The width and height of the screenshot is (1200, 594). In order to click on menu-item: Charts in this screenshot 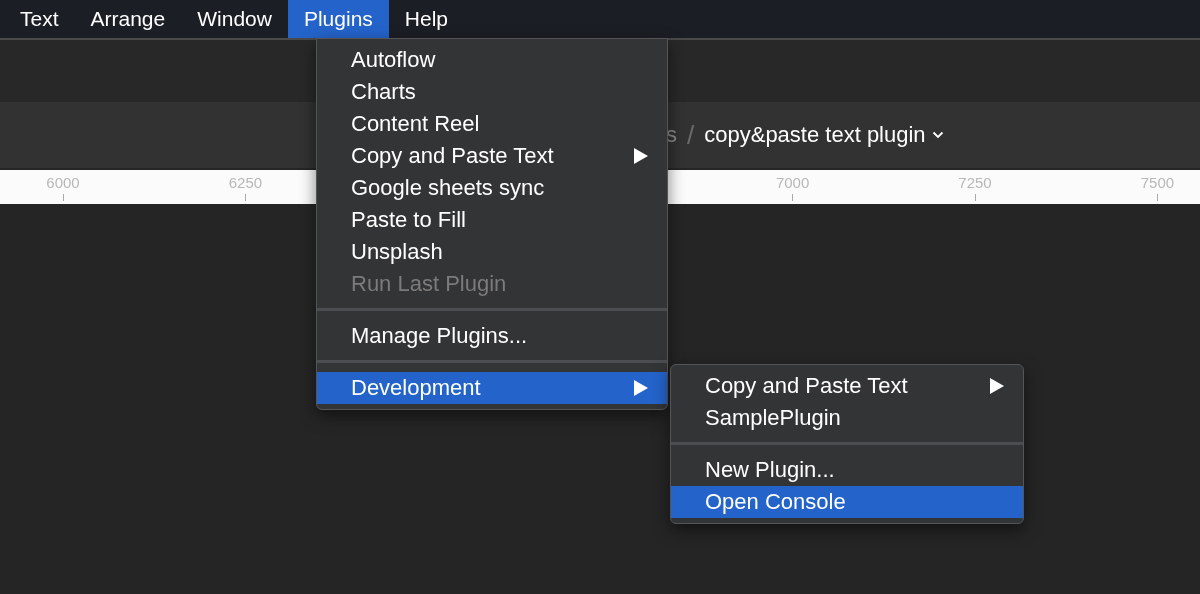, I will do `click(492, 92)`.